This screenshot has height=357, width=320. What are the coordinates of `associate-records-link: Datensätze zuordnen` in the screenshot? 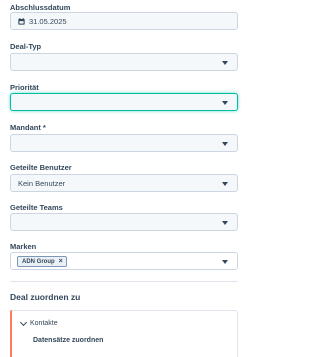 It's located at (68, 340).